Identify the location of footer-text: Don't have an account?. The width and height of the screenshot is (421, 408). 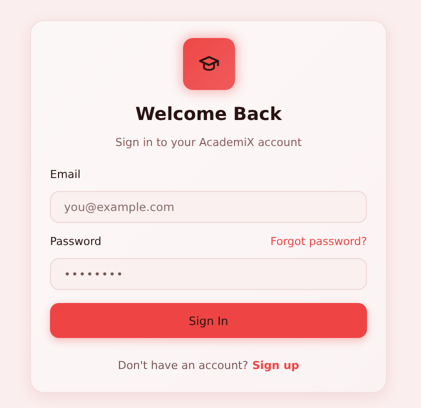
(183, 365).